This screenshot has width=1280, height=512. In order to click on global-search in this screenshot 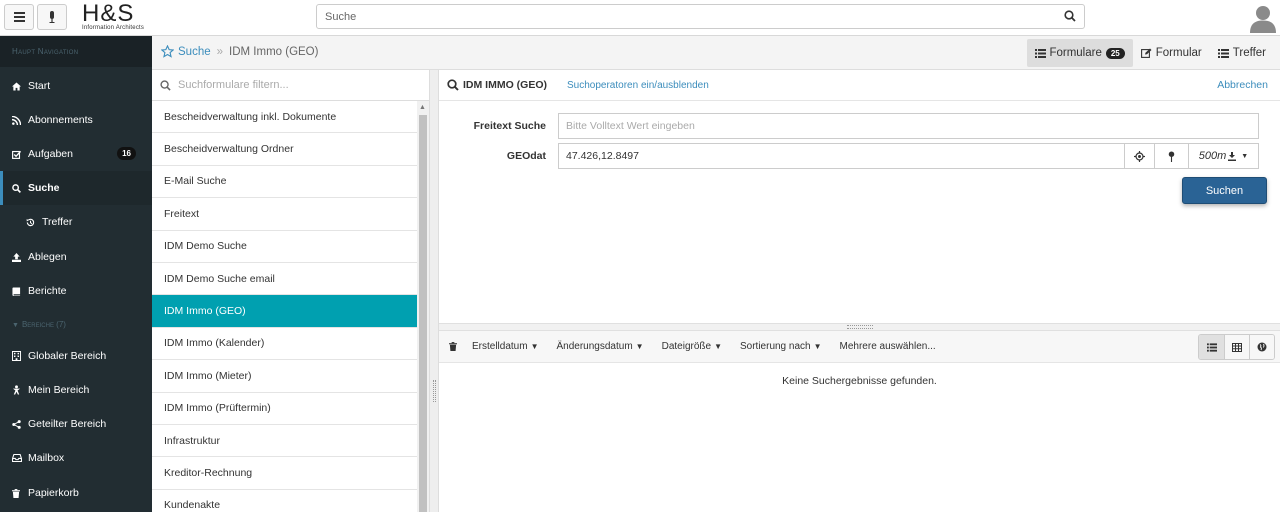, I will do `click(700, 16)`.